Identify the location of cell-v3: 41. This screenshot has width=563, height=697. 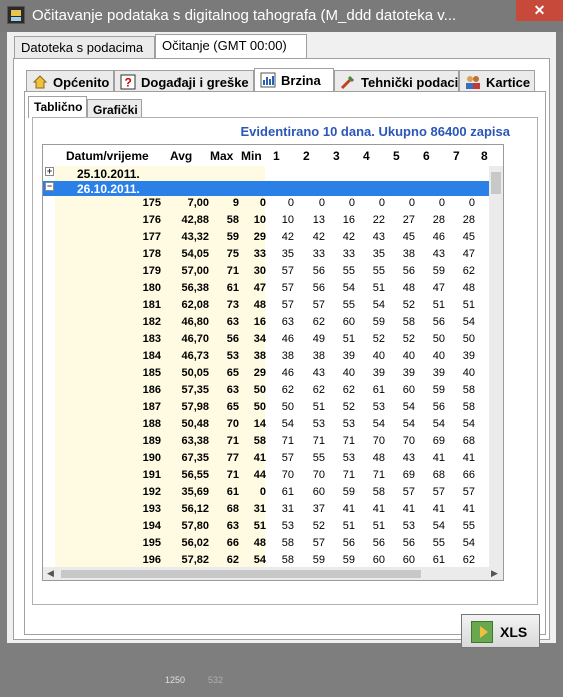
(348, 509).